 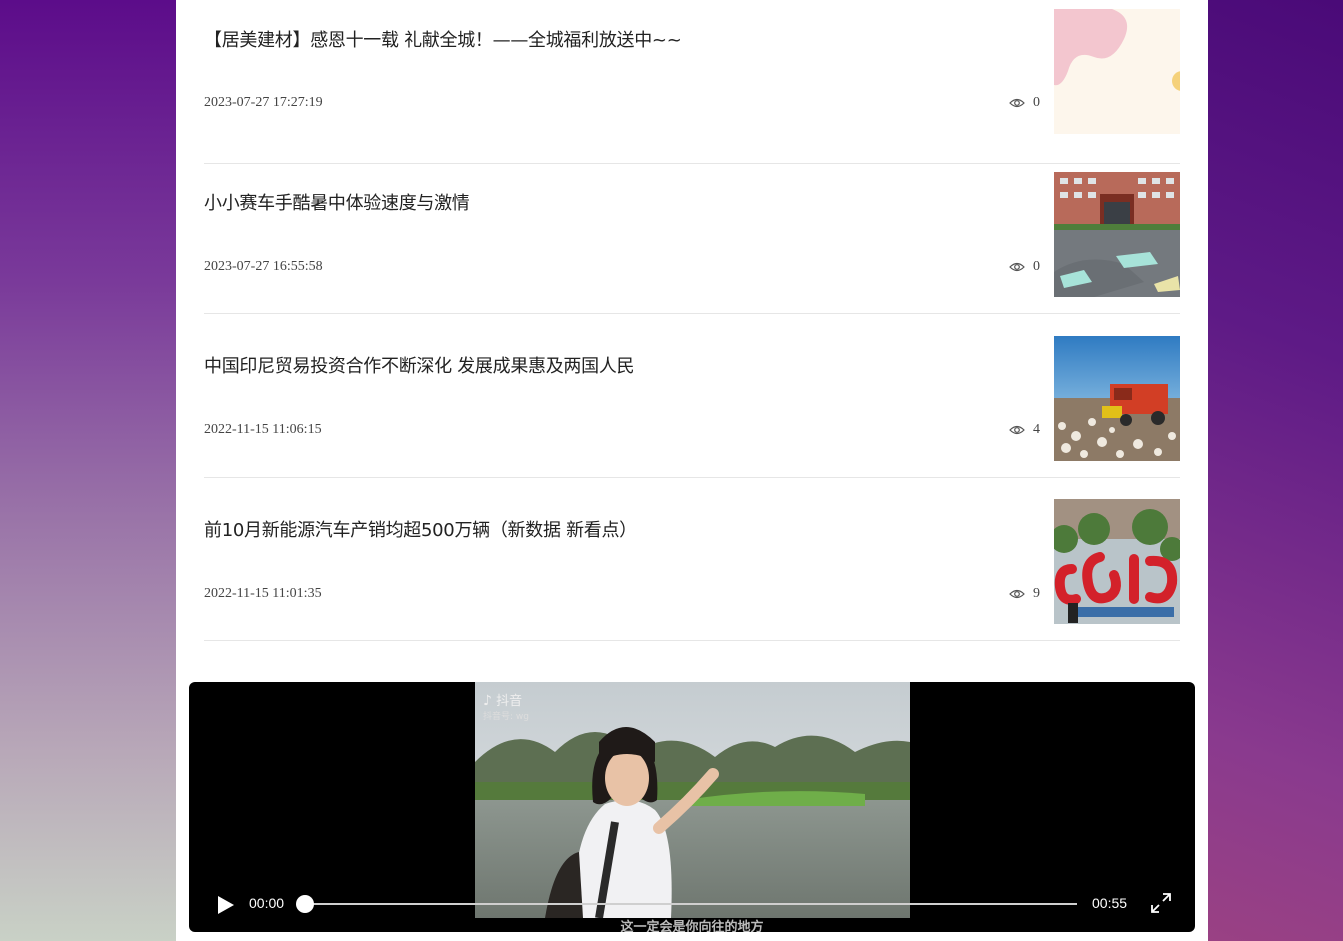 What do you see at coordinates (420, 529) in the screenshot?
I see `news-title: 前10月新能源汽车产销均超500万辆（新数据 新看点）` at bounding box center [420, 529].